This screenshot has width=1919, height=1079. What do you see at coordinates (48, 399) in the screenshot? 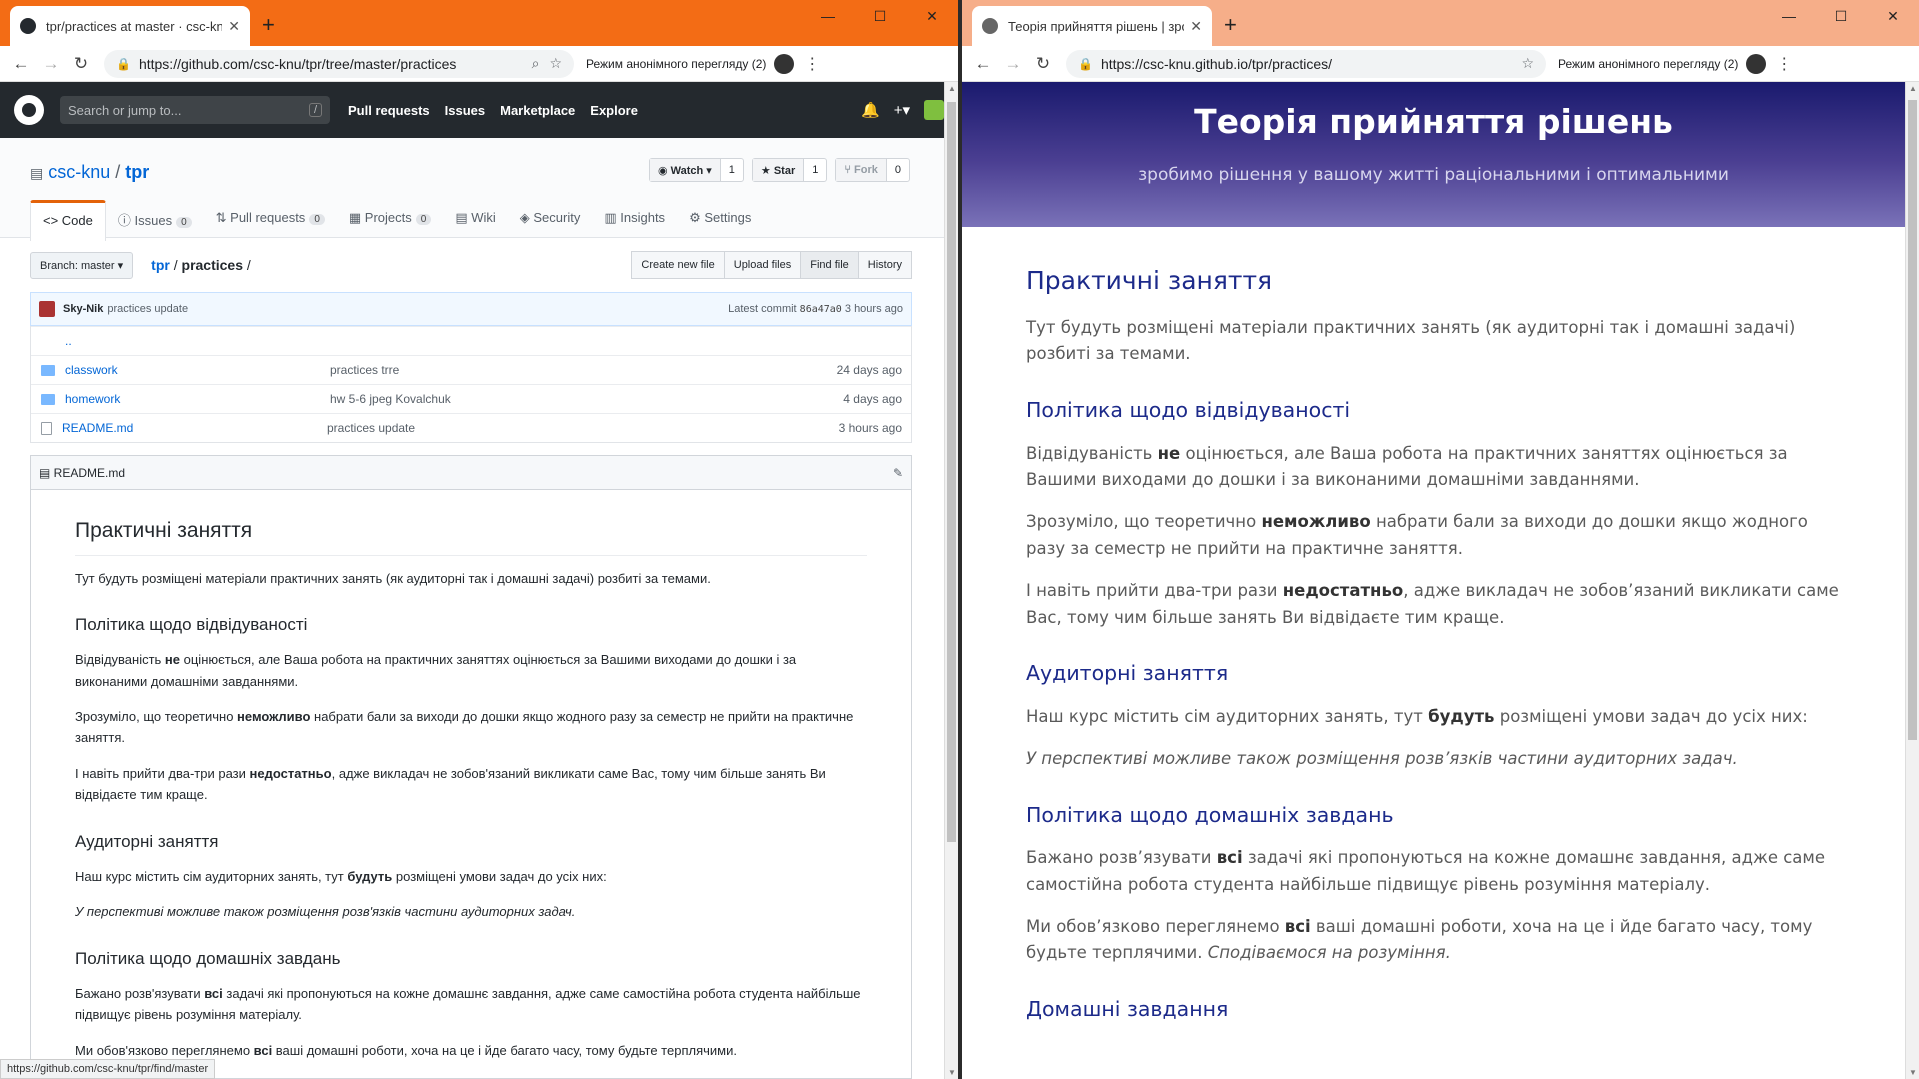
I see `folder-icon` at bounding box center [48, 399].